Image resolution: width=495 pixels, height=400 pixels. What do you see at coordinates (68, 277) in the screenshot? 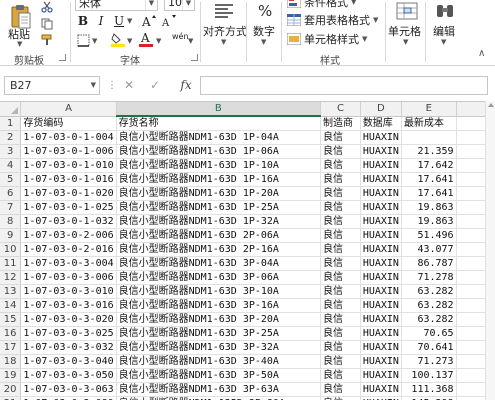
I see `cell-a: 1-07-03-0-3-006` at bounding box center [68, 277].